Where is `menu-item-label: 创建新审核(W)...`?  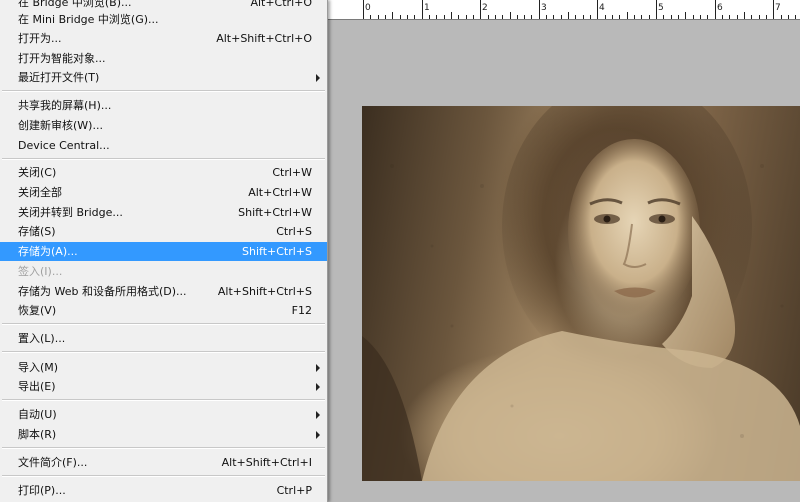
menu-item-label: 创建新审核(W)... is located at coordinates (60, 125).